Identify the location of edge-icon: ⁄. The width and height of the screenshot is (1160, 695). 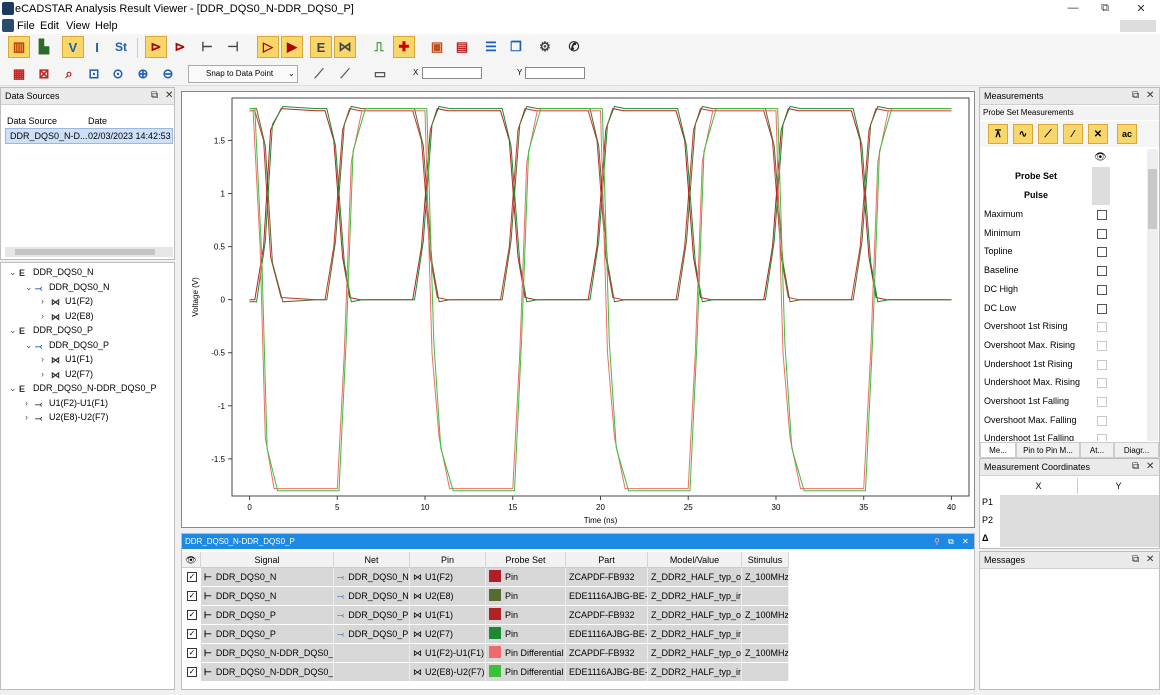
(1073, 134).